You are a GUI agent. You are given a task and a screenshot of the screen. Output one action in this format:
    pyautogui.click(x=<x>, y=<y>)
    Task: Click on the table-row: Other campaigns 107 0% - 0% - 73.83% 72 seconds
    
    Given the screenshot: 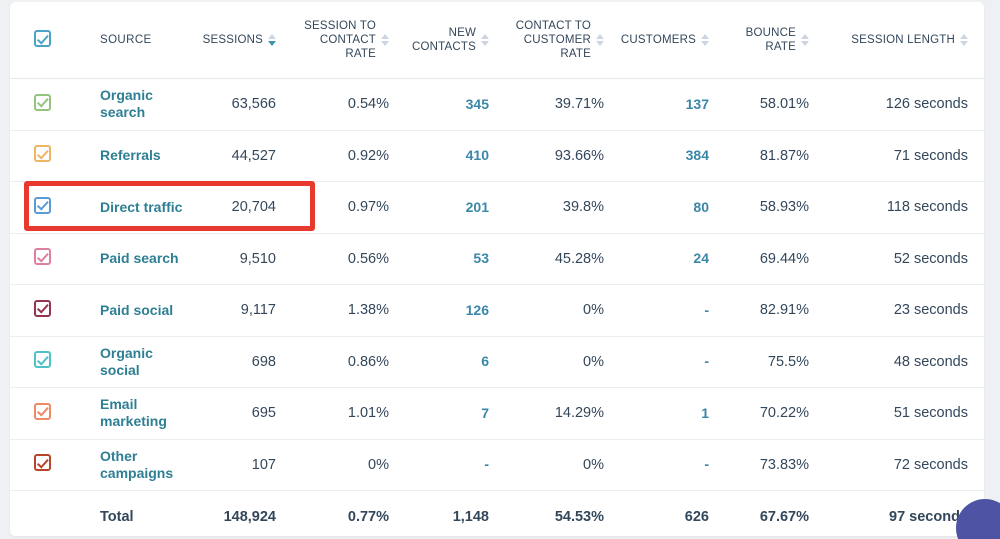 What is the action you would take?
    pyautogui.click(x=497, y=465)
    